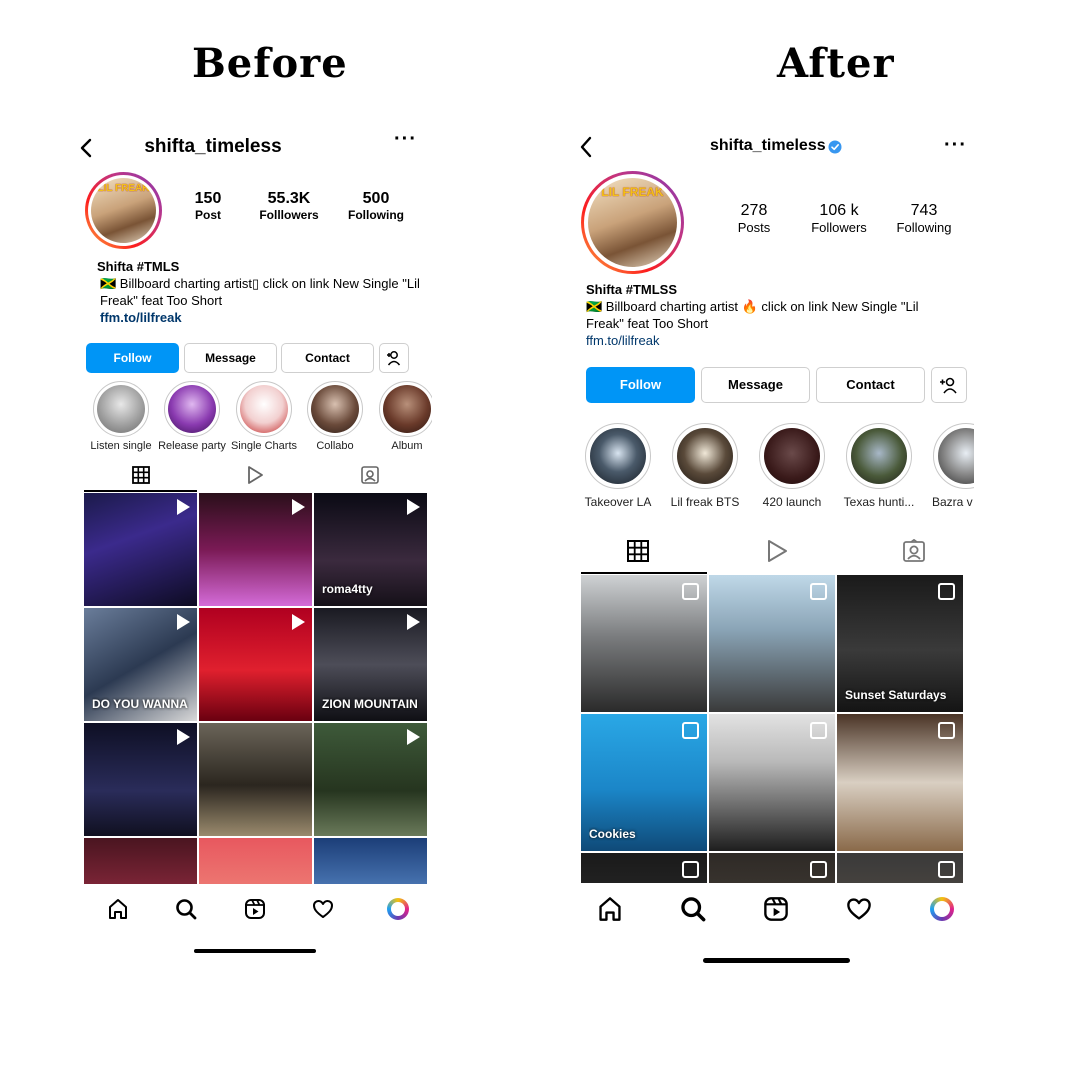  I want to click on avatar-image: LIL FREAK, so click(632, 222).